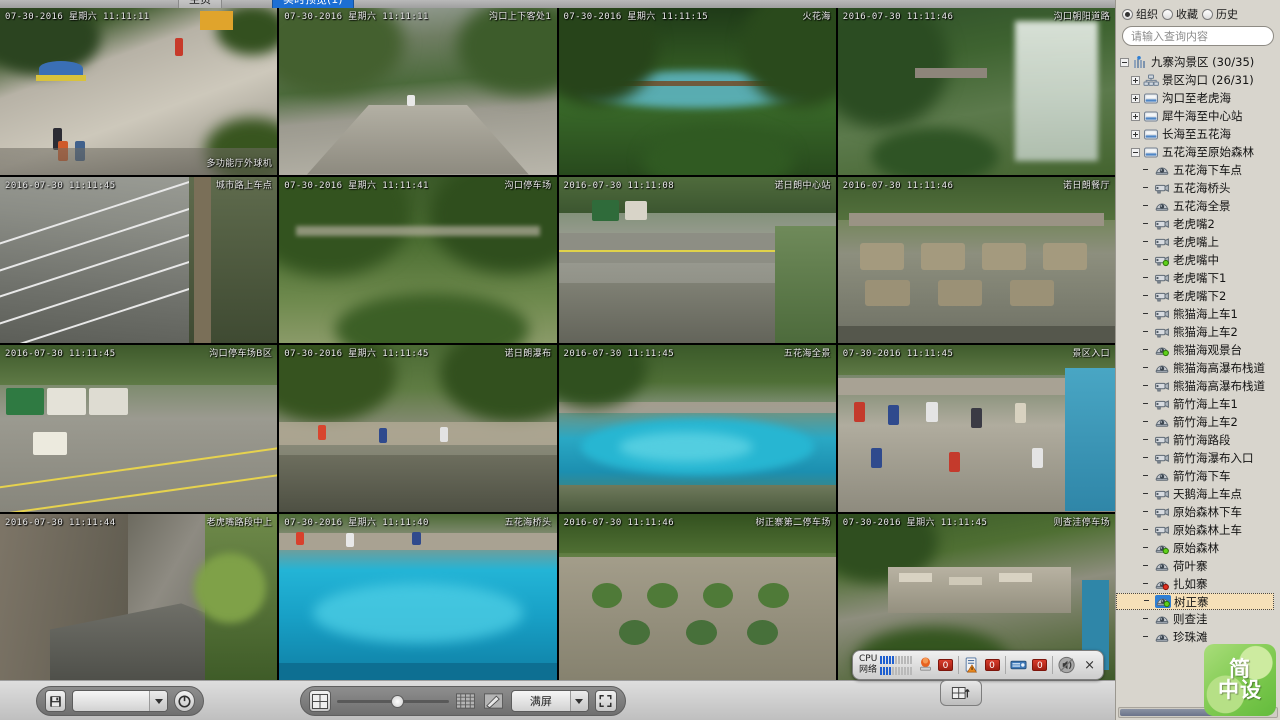 Image resolution: width=1280 pixels, height=720 pixels. Describe the element at coordinates (1198, 116) in the screenshot. I see `tree-node: 犀牛海至中心站` at that location.